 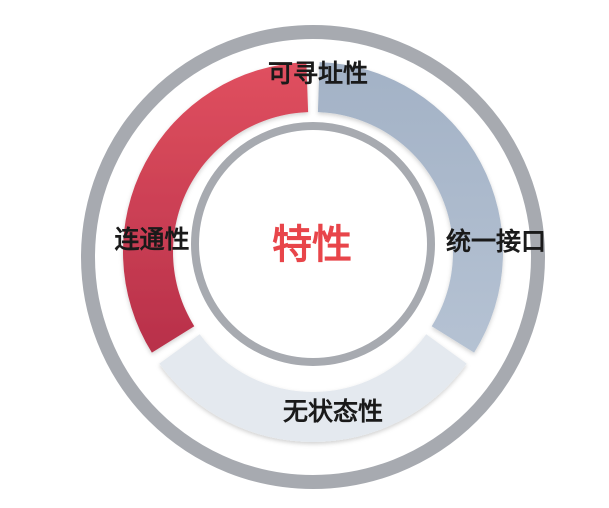 I want to click on label-addressability: 可寻址性, so click(x=318, y=73).